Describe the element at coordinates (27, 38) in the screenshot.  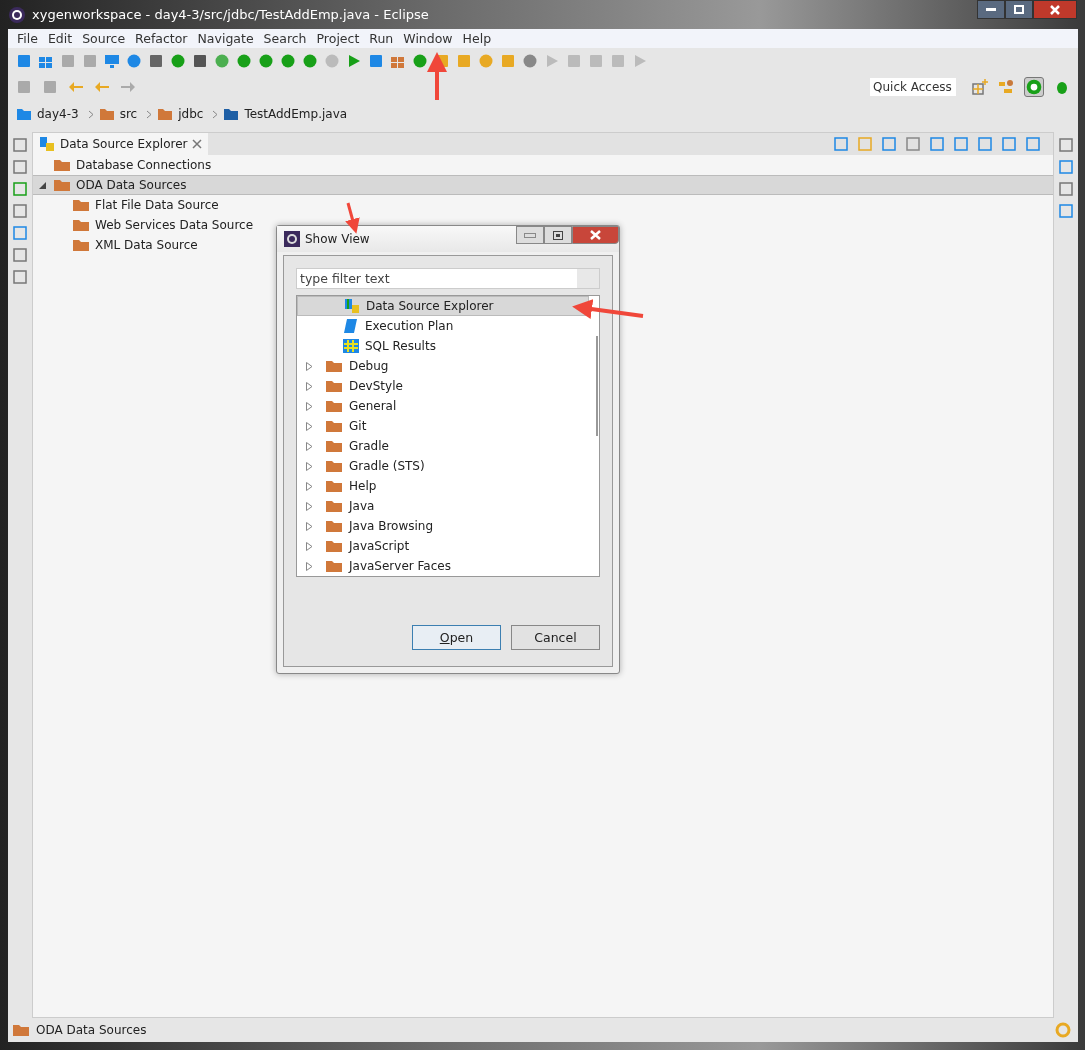
I see `menu-item: File` at that location.